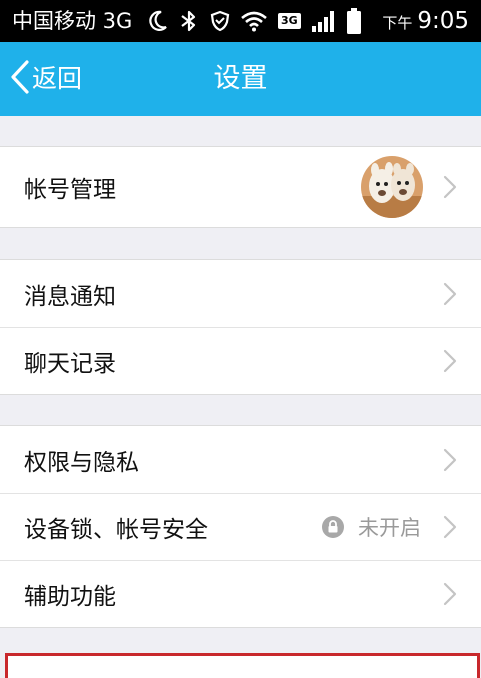 This screenshot has width=481, height=678. What do you see at coordinates (397, 23) in the screenshot?
I see `ampm-label: 下午` at bounding box center [397, 23].